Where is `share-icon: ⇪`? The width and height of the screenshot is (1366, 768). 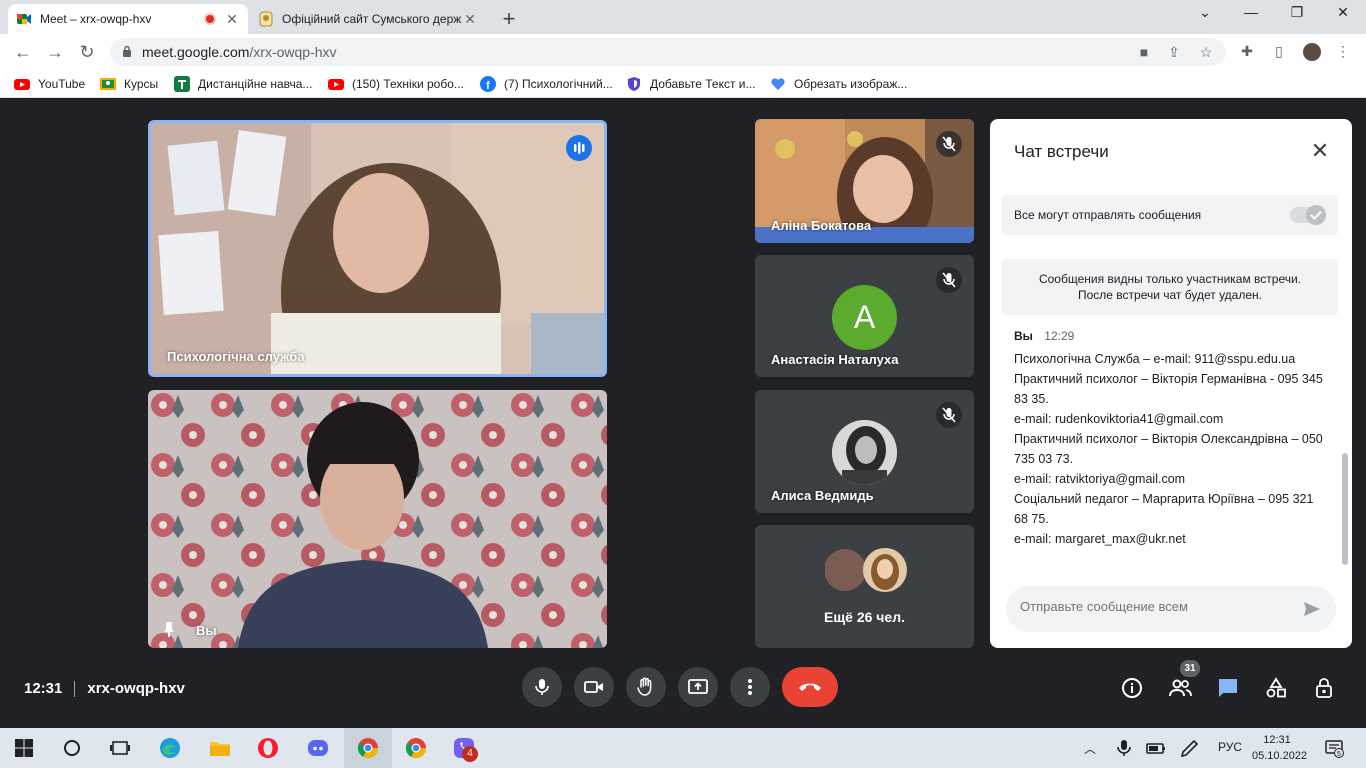 share-icon: ⇪ is located at coordinates (1174, 52).